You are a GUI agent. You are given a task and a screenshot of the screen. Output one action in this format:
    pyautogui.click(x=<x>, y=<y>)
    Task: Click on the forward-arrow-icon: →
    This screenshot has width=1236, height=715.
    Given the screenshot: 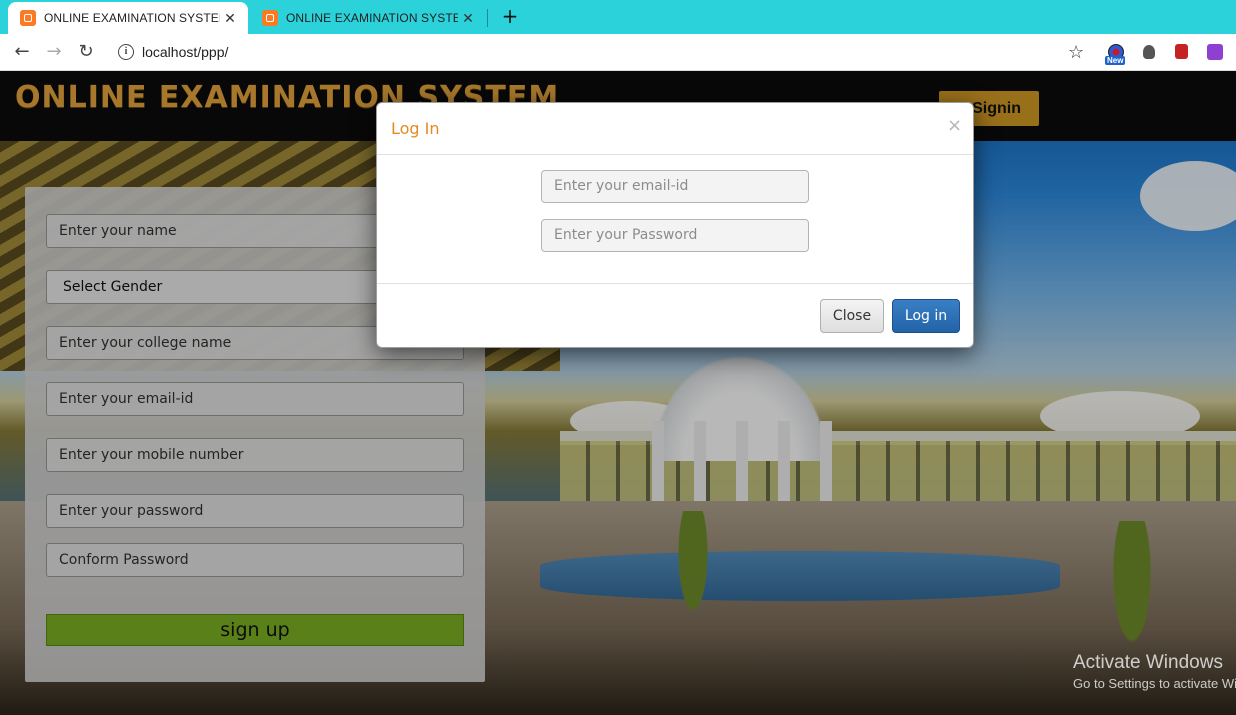 What is the action you would take?
    pyautogui.click(x=54, y=52)
    